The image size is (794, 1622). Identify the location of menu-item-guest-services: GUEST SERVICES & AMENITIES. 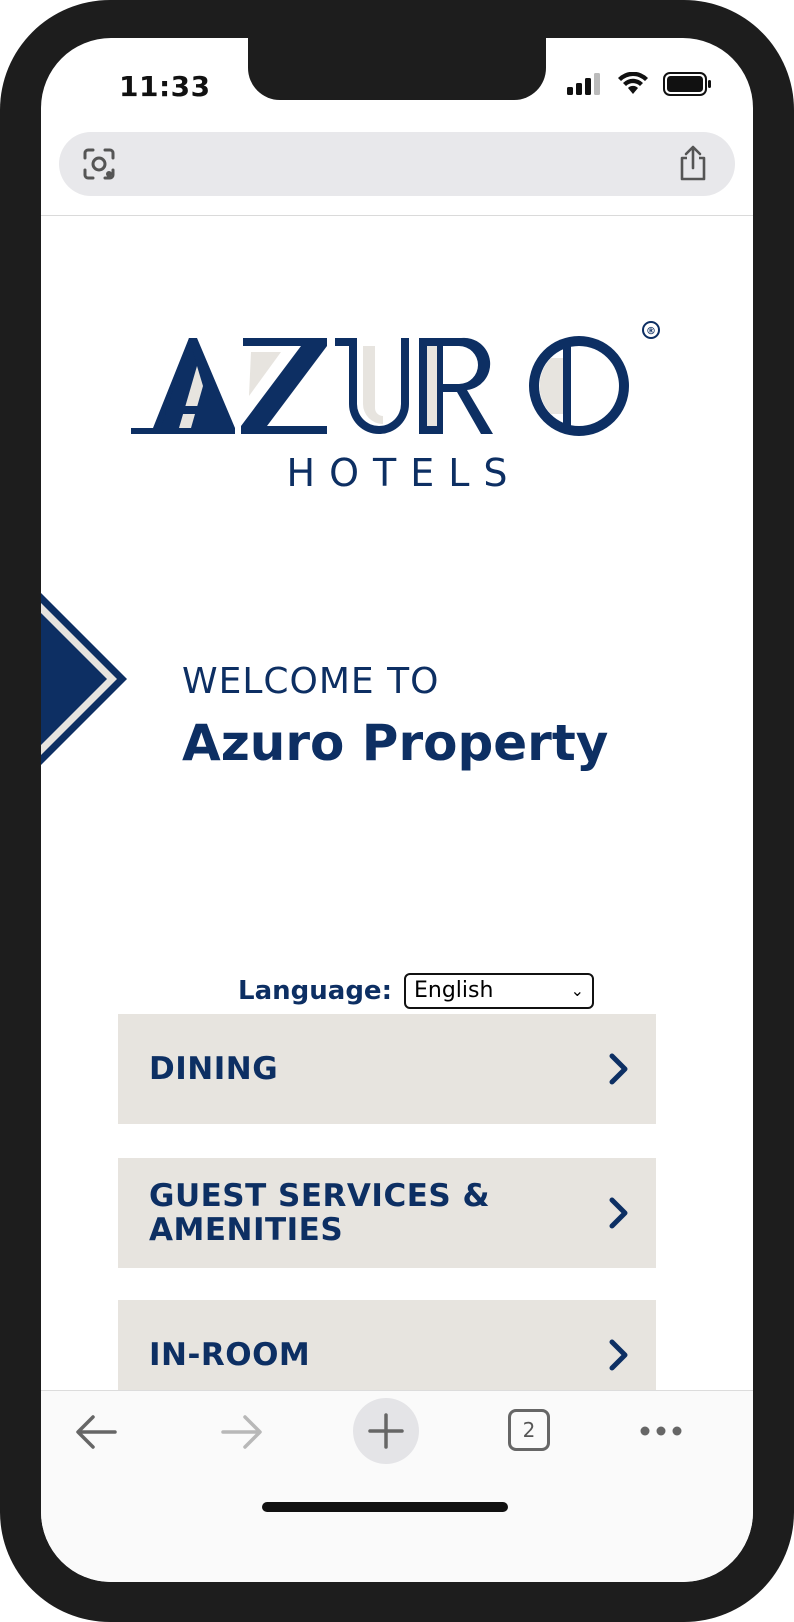
(387, 1213).